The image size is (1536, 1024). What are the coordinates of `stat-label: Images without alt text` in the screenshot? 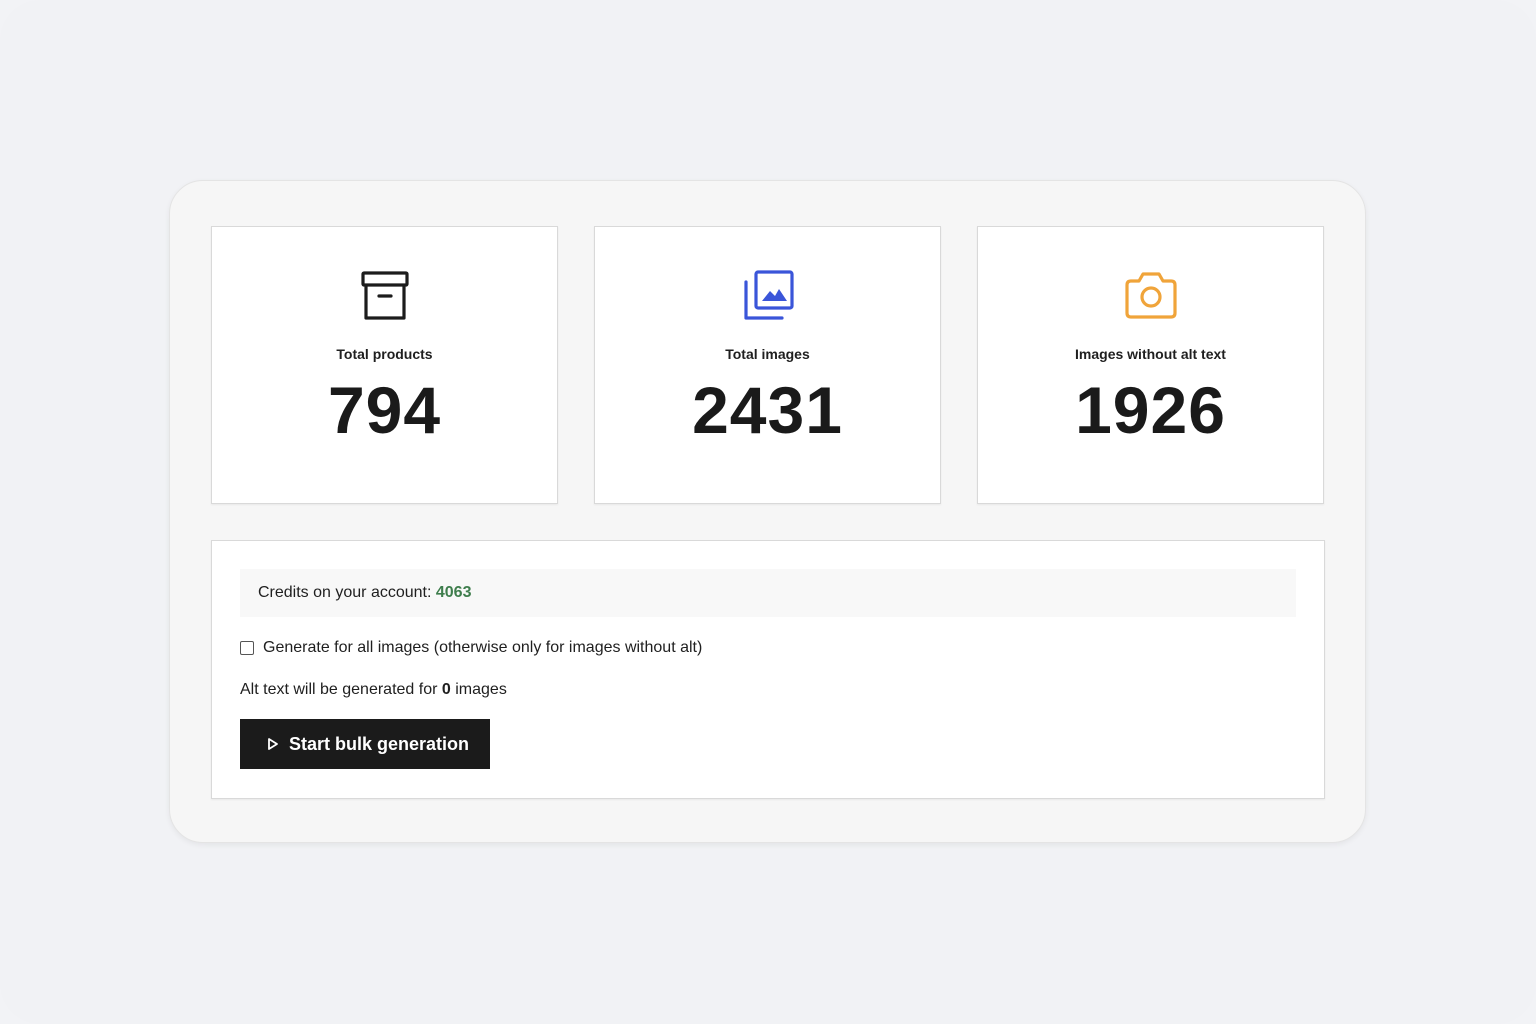 It's located at (1150, 354).